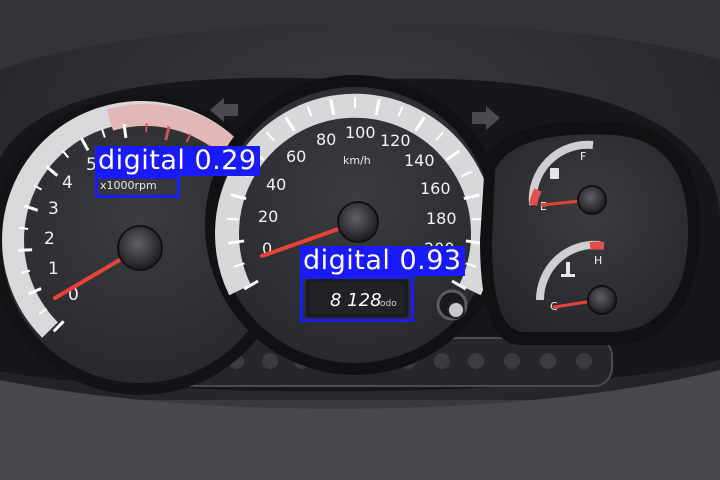 Image resolution: width=720 pixels, height=480 pixels. Describe the element at coordinates (543, 206) in the screenshot. I see `fuel-empty-label: E` at that location.